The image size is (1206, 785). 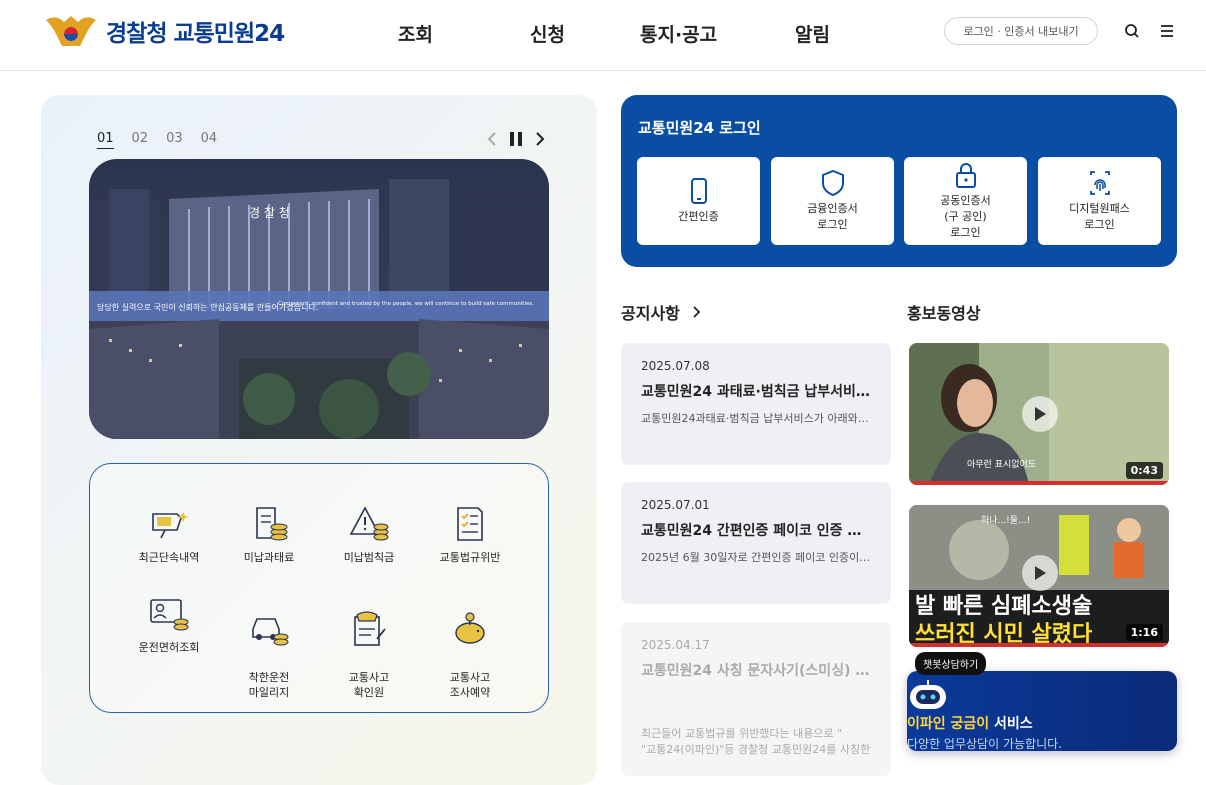 I want to click on phone-icon, so click(x=698, y=191).